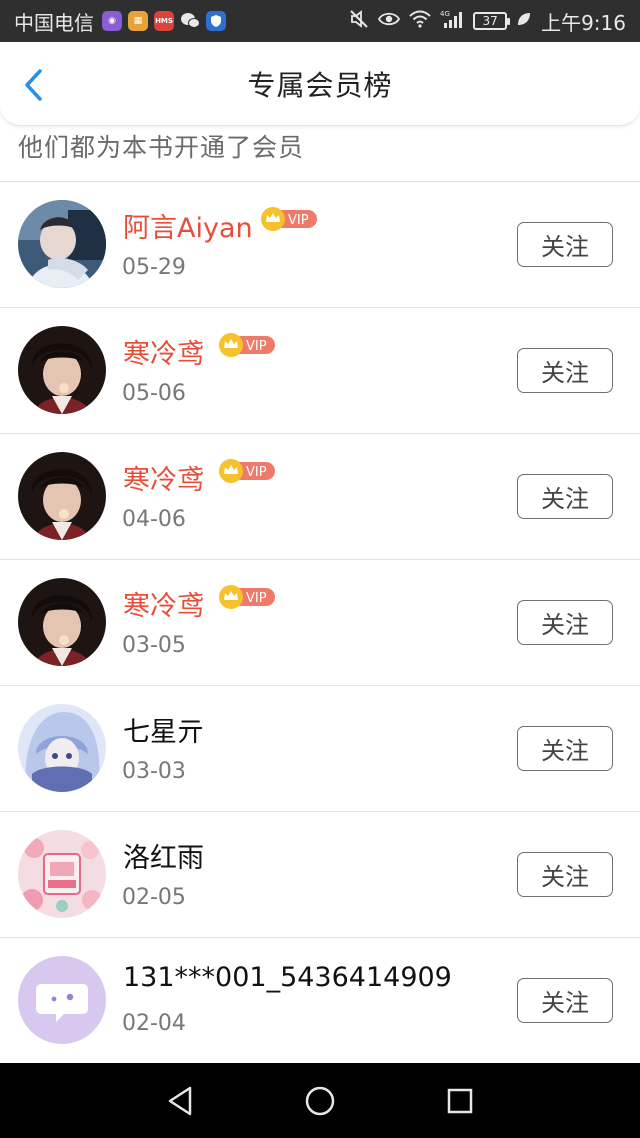 The image size is (640, 1138). I want to click on member-name: 131***001_5436414909, so click(287, 977).